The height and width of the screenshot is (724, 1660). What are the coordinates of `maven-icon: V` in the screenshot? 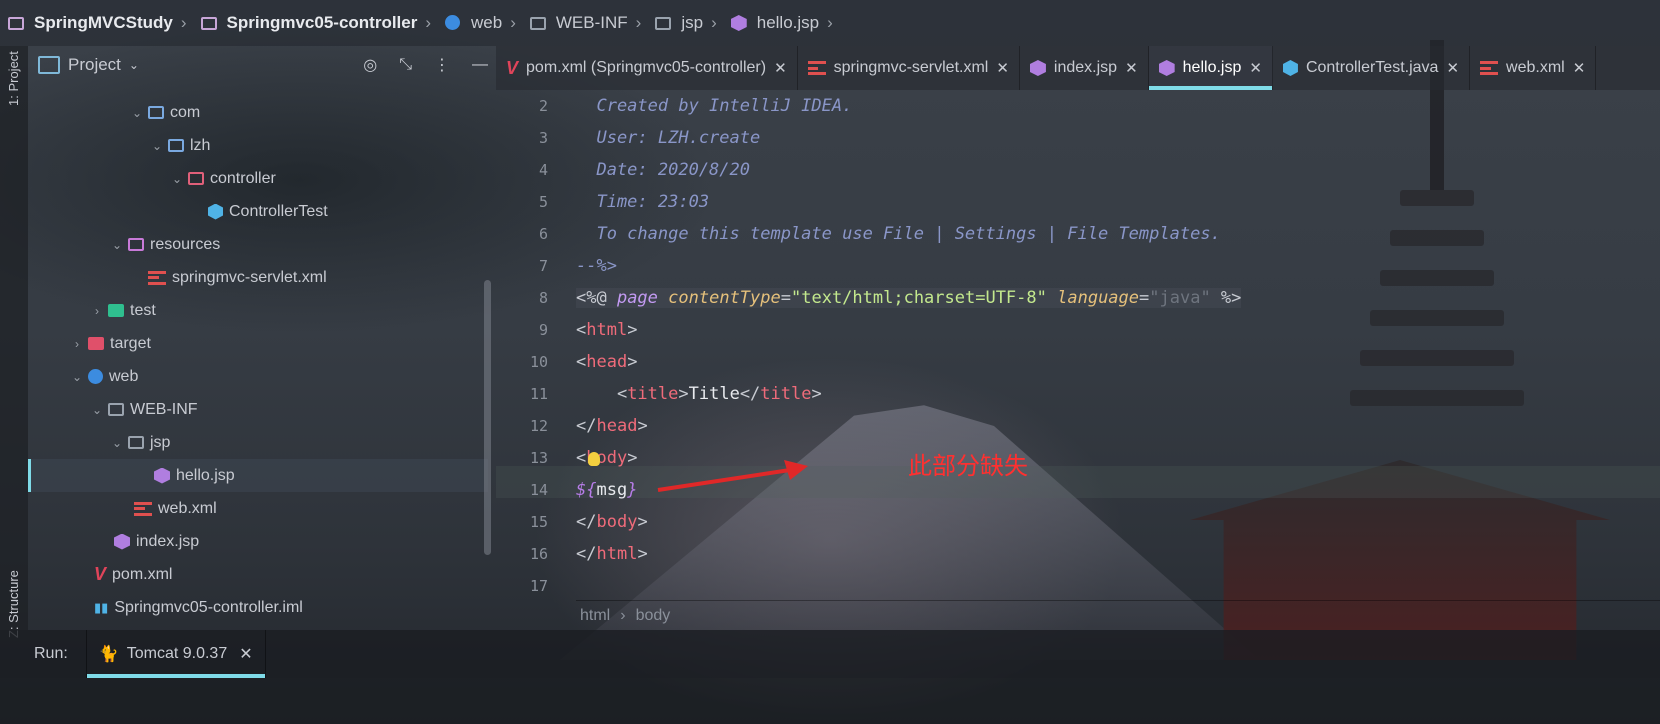 It's located at (512, 67).